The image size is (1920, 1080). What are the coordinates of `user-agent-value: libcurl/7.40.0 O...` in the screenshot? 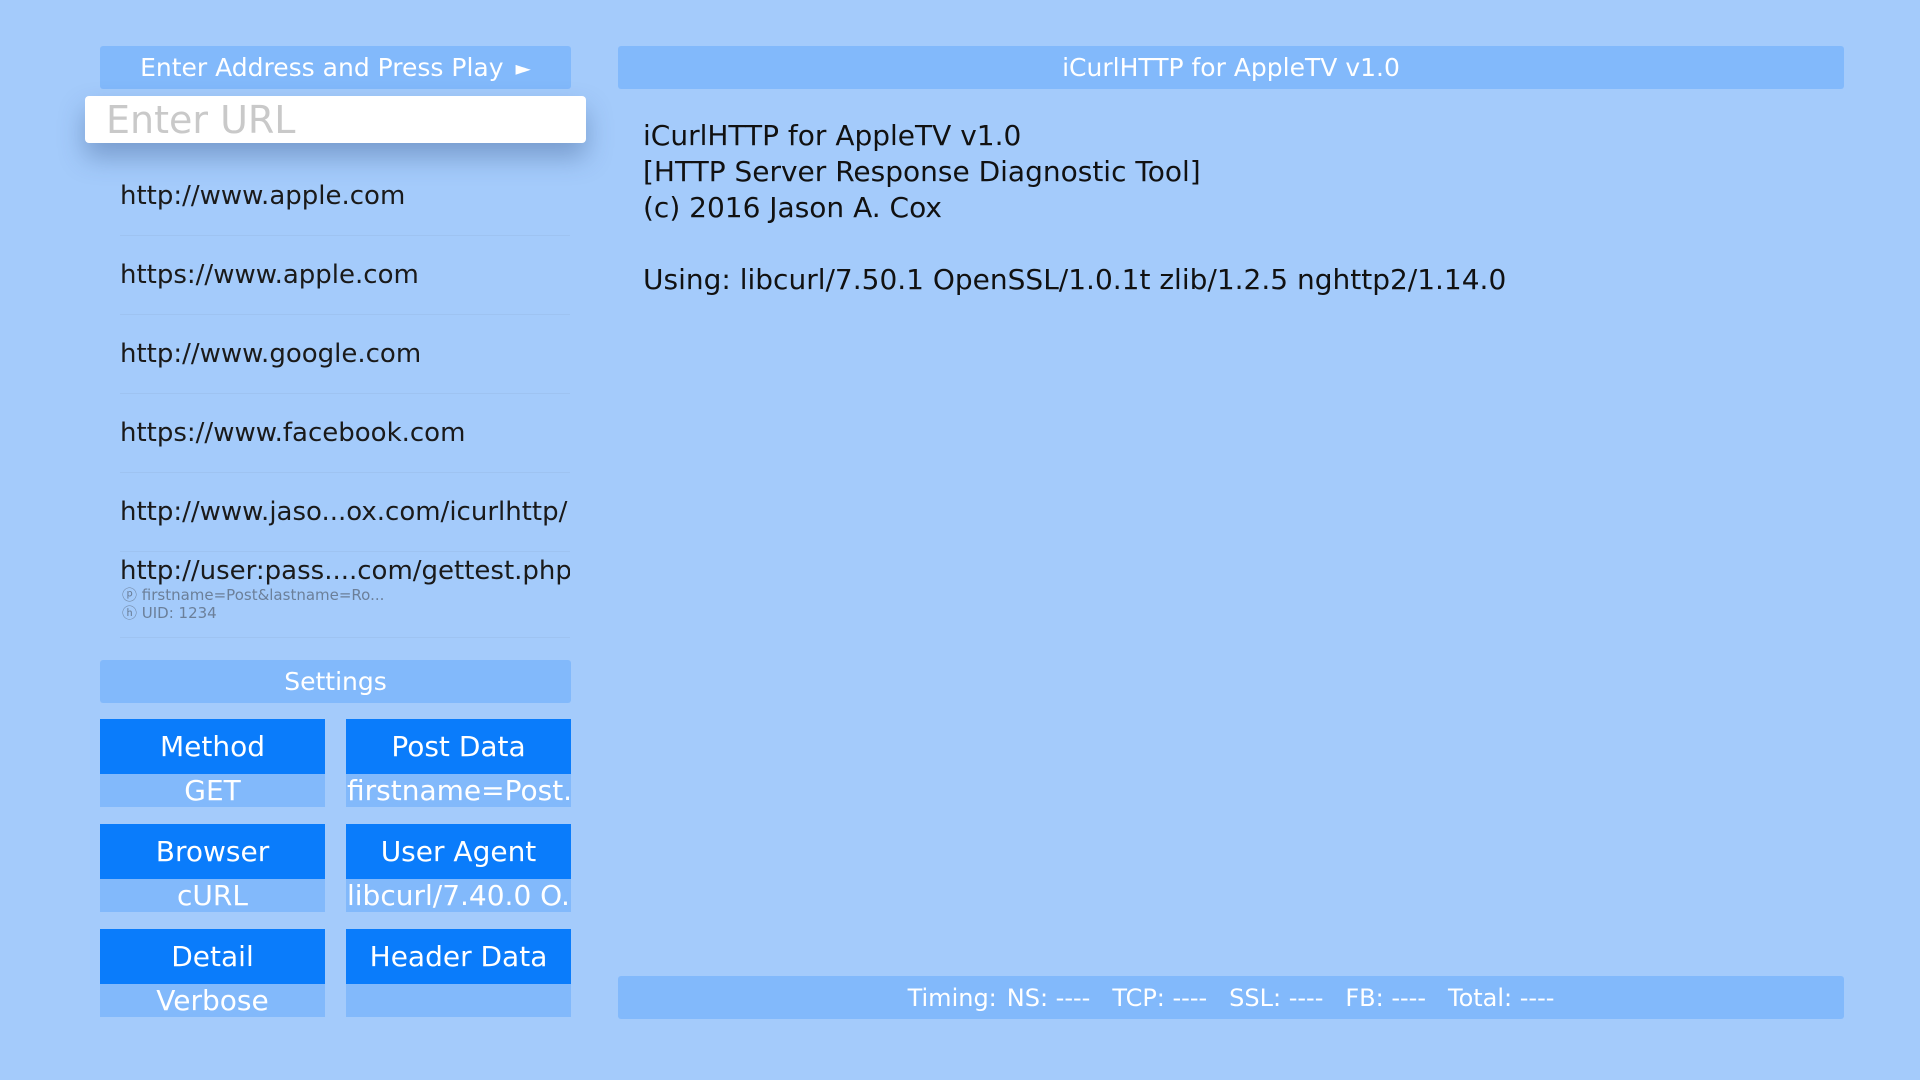 It's located at (458, 895).